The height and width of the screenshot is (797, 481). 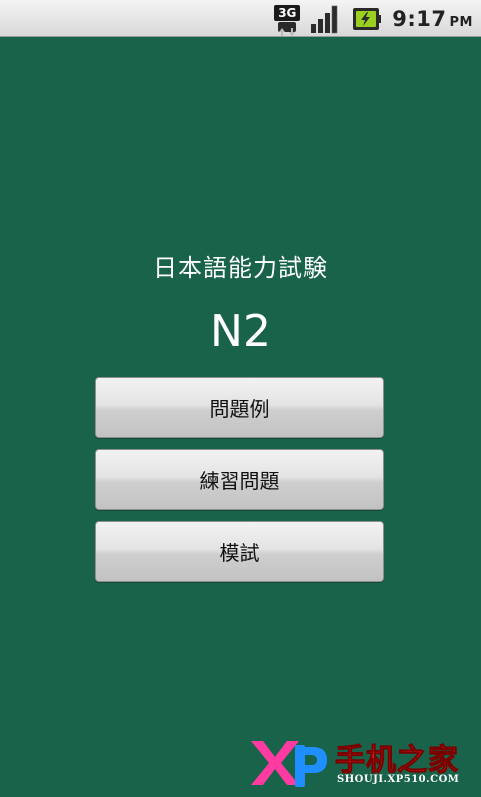 What do you see at coordinates (240, 18) in the screenshot?
I see `status-bar: 3G 9:17 PM` at bounding box center [240, 18].